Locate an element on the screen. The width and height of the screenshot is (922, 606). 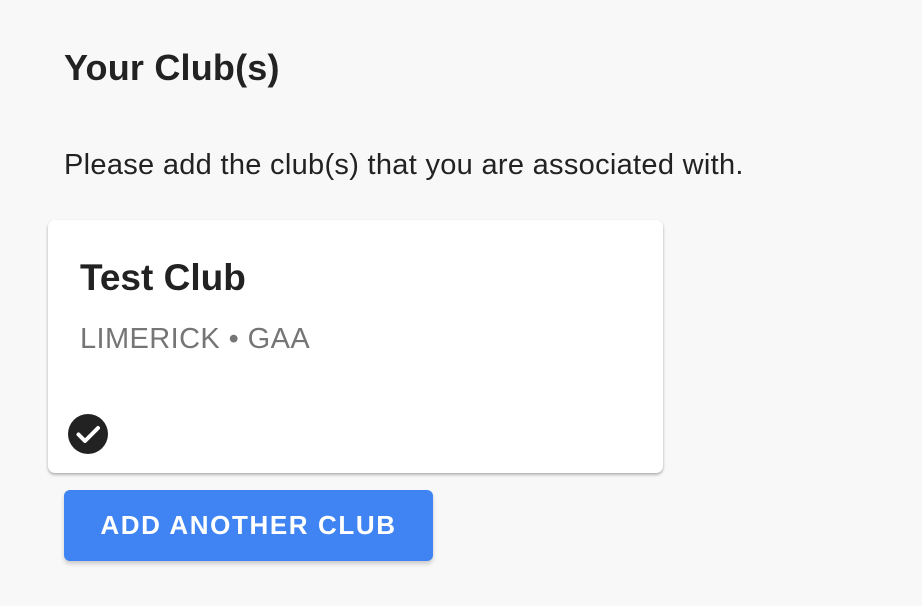
club-location-sport: LIMERICK • GAA is located at coordinates (195, 339).